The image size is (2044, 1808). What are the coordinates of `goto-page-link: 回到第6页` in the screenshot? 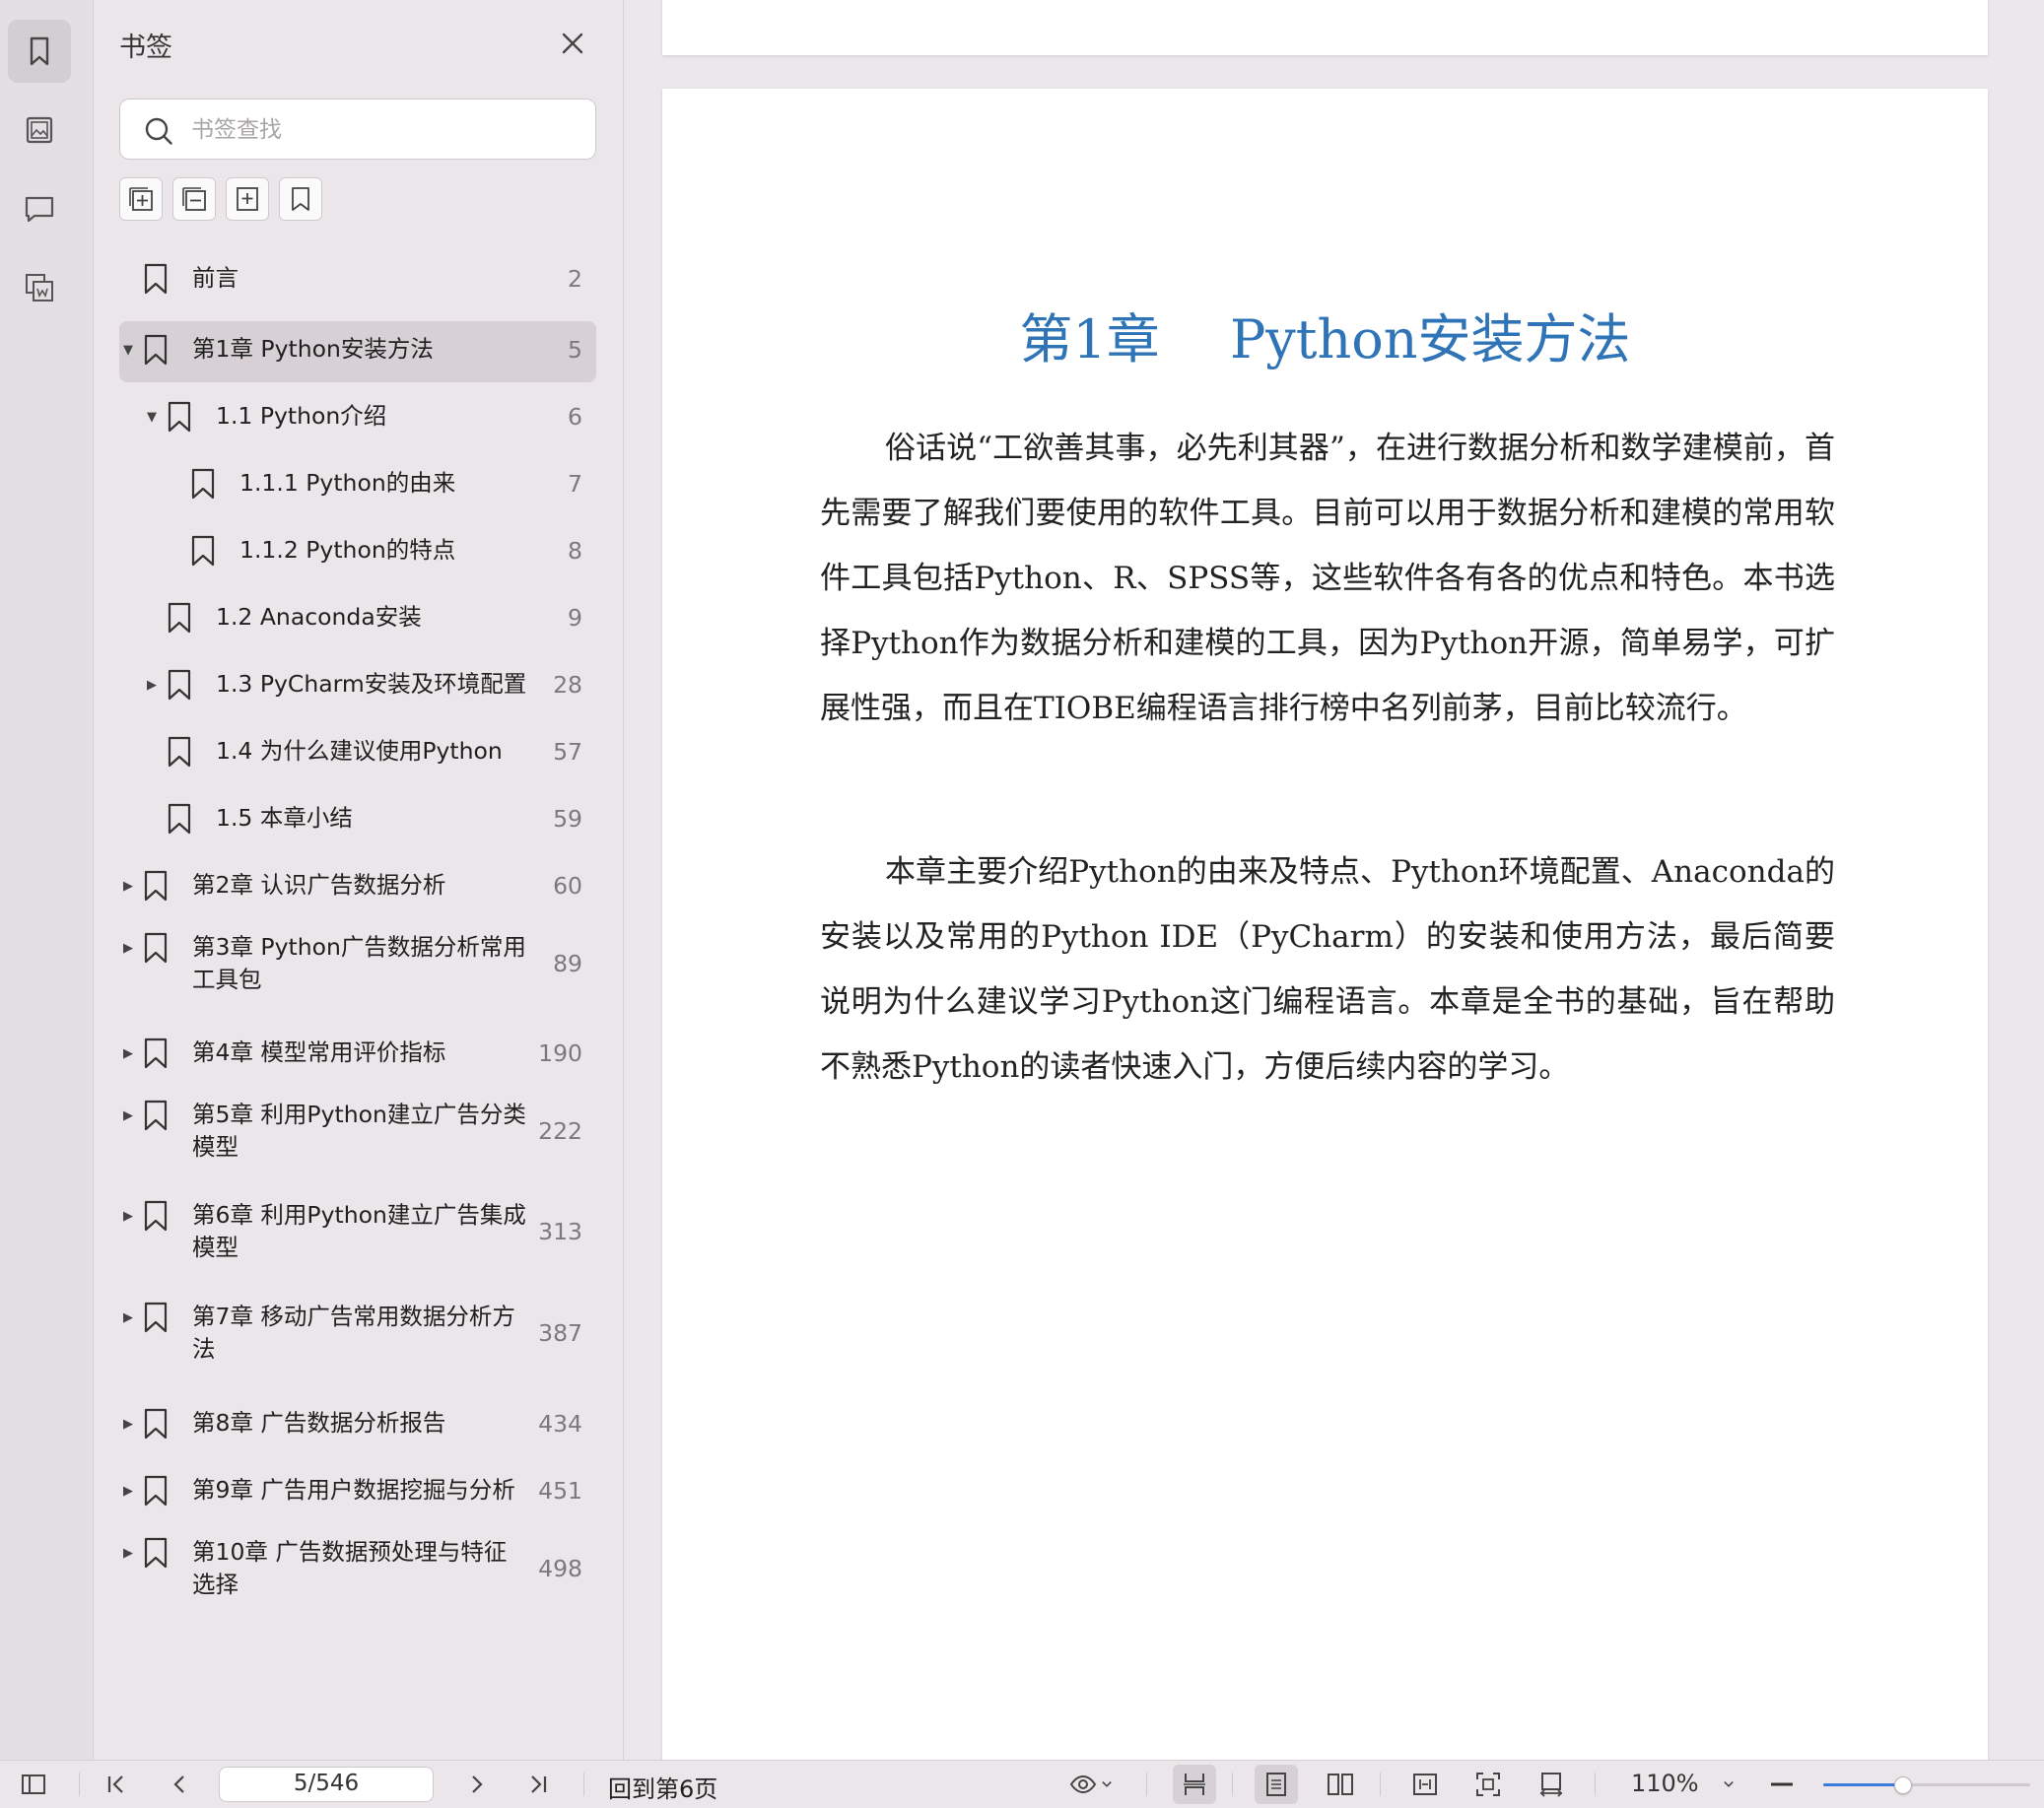 It's located at (662, 1787).